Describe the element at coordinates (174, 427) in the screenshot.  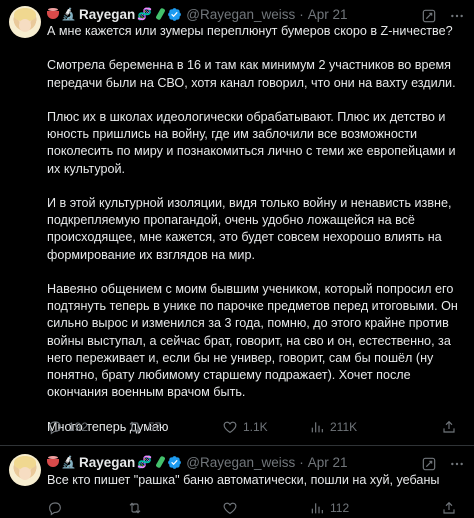
I see `repost-button: 57` at that location.